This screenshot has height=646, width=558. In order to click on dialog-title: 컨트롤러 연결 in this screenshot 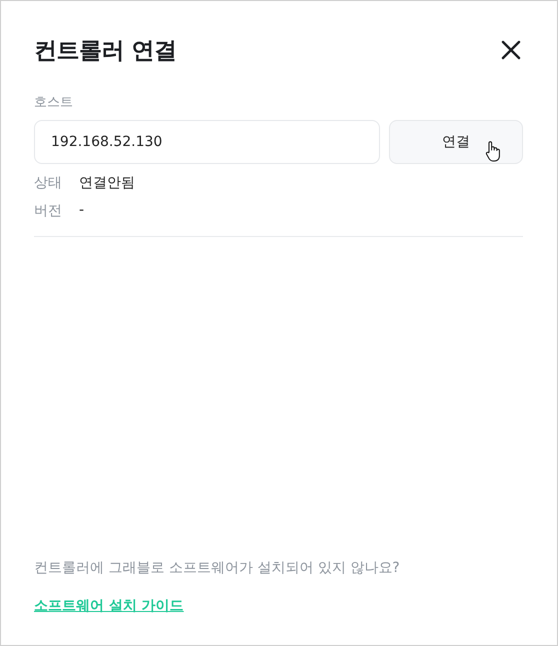, I will do `click(105, 51)`.